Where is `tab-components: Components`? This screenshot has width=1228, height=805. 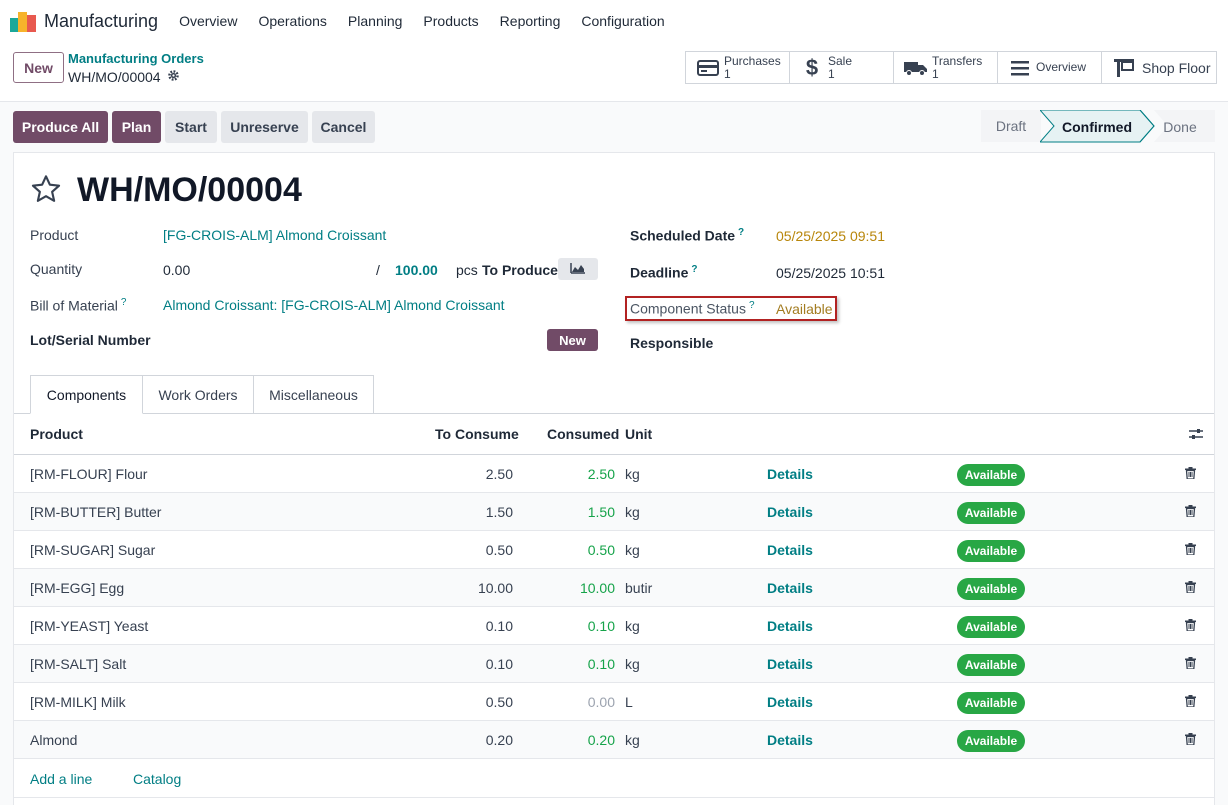 tab-components: Components is located at coordinates (86, 394).